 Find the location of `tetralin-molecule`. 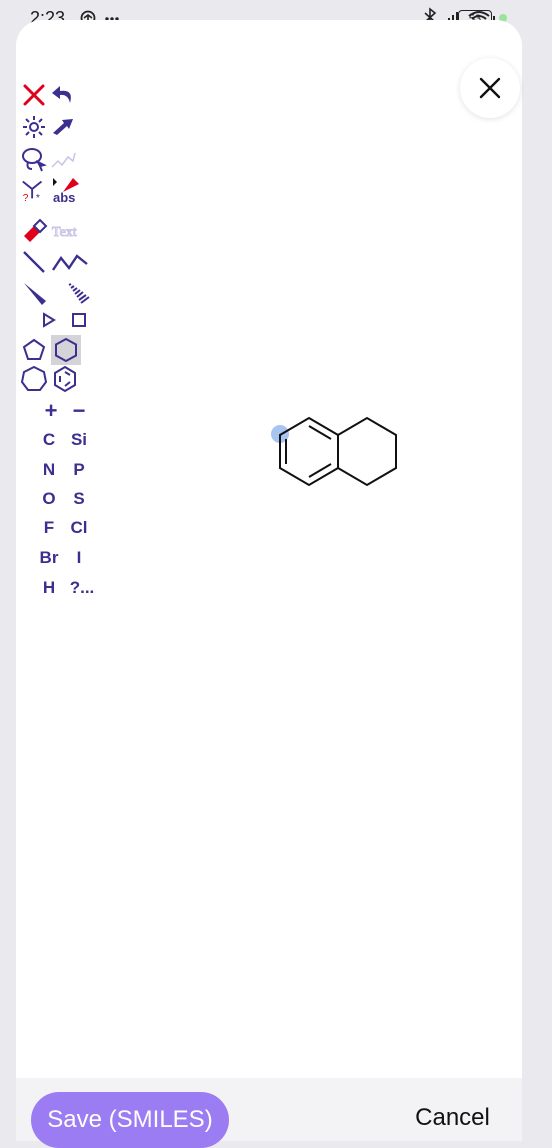

tetralin-molecule is located at coordinates (333, 451).